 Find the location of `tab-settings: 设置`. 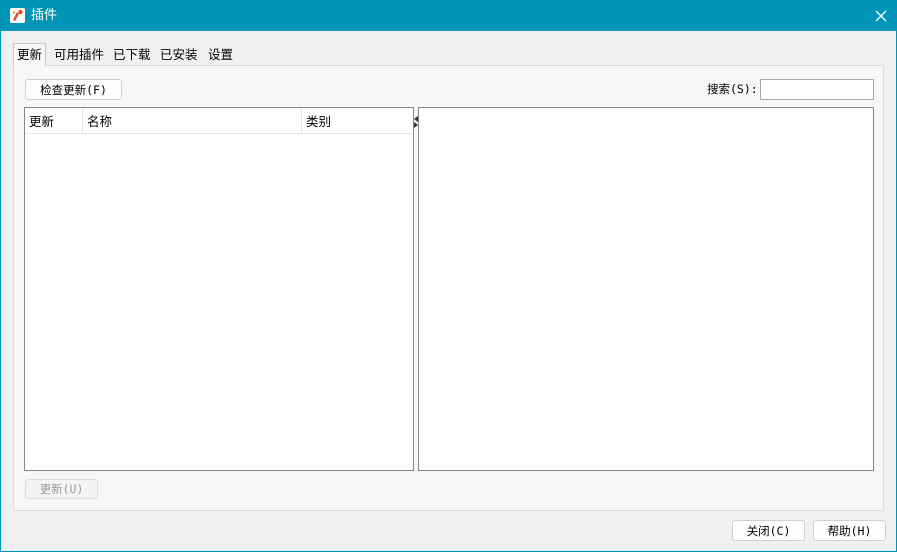

tab-settings: 设置 is located at coordinates (220, 55).